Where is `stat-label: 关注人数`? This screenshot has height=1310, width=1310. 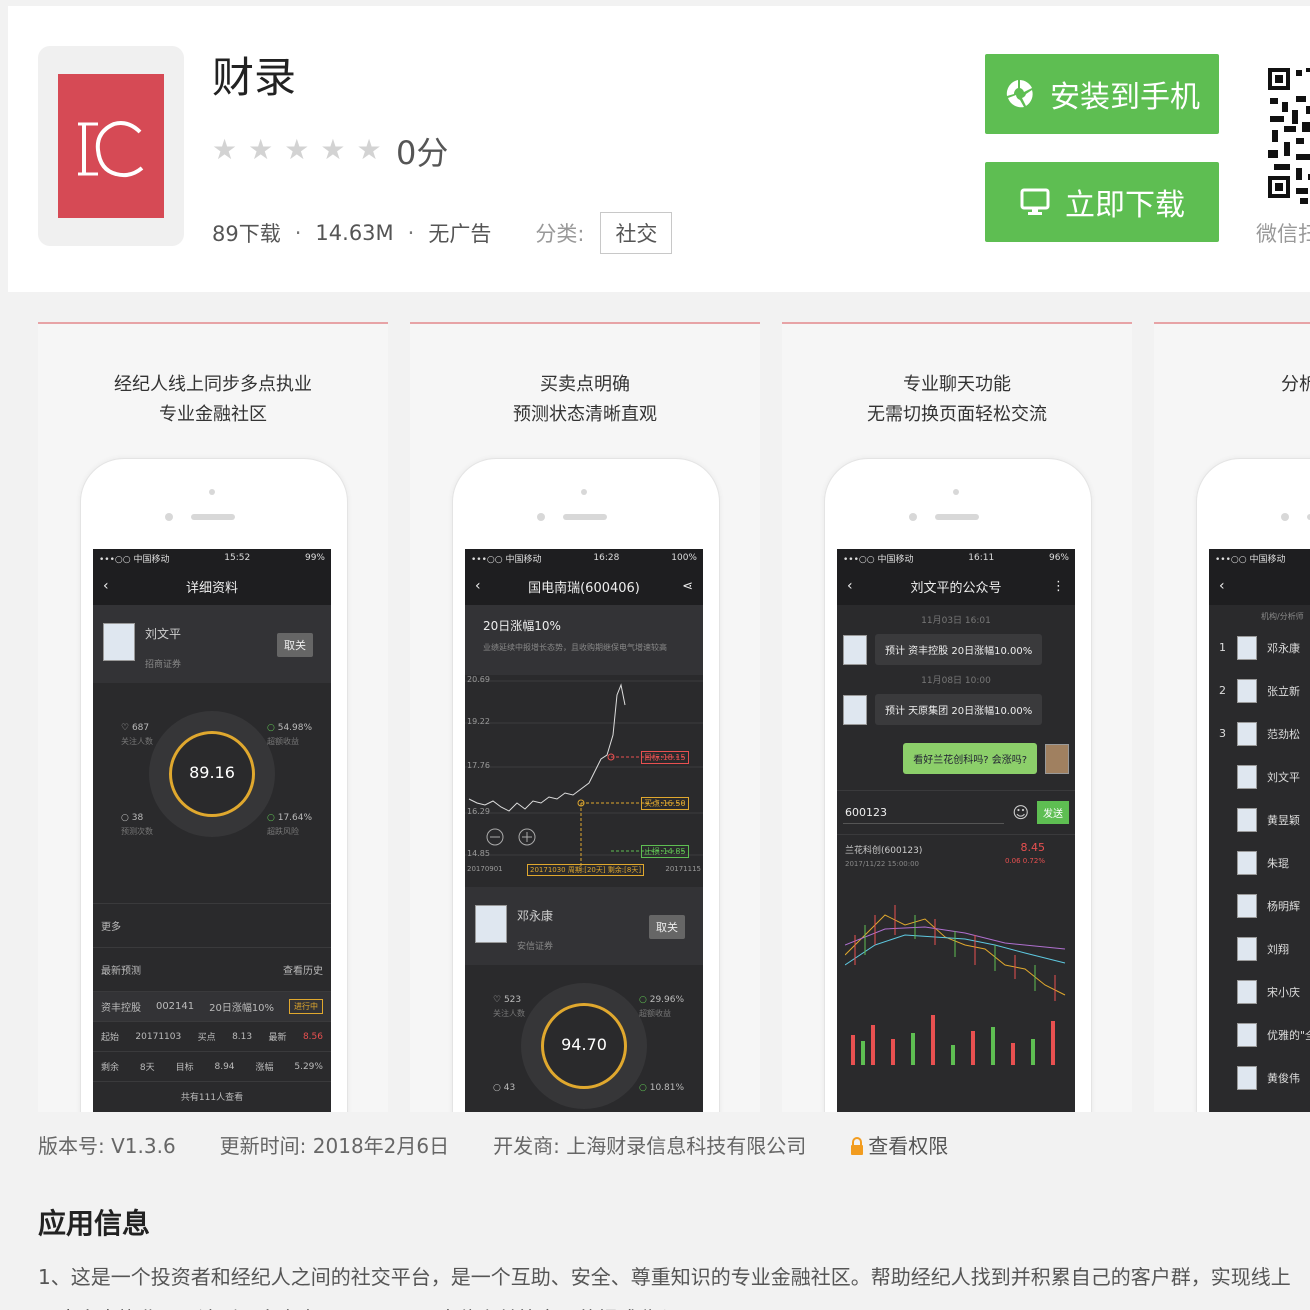 stat-label: 关注人数 is located at coordinates (509, 1013).